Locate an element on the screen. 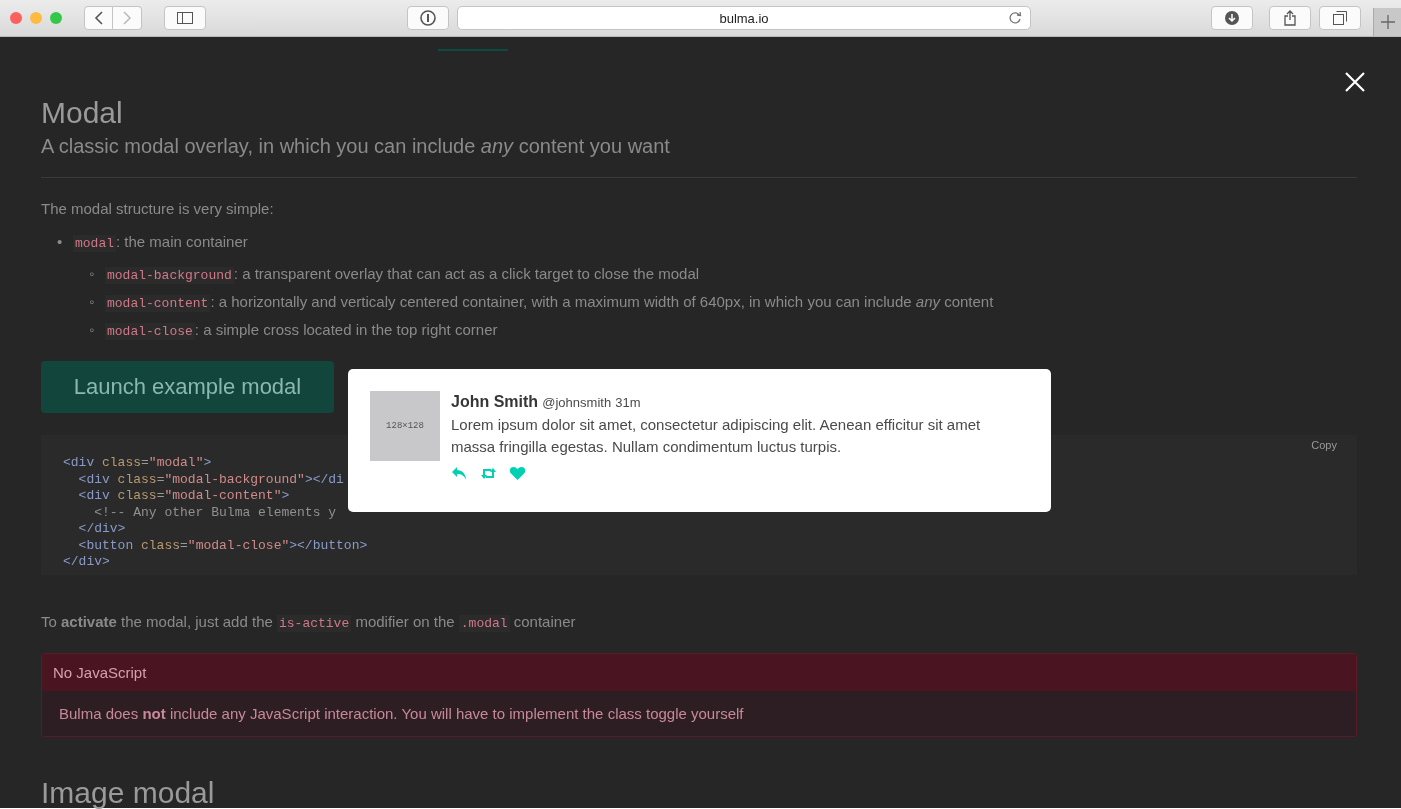  code-line: <div class="modal-background"></di is located at coordinates (210, 479).